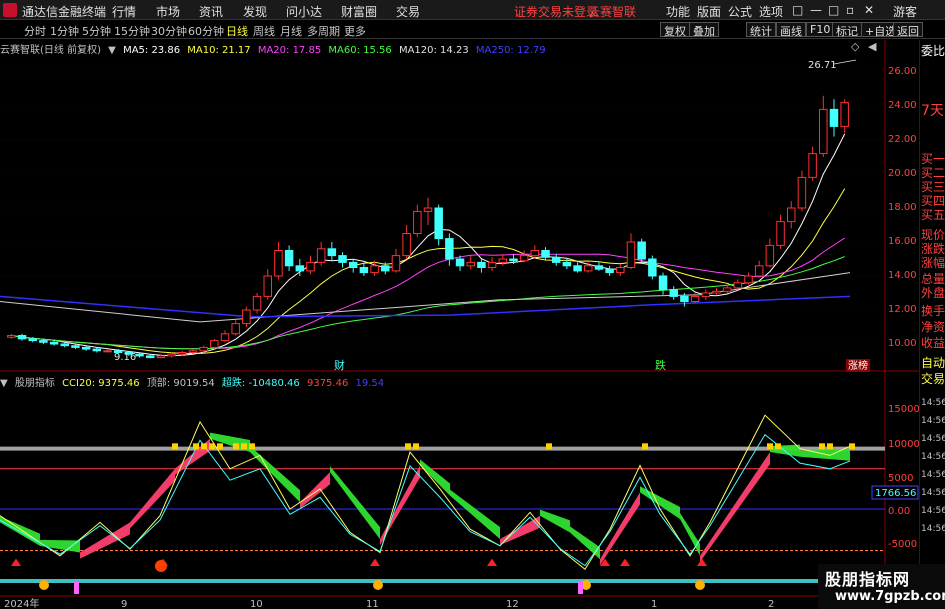 The image size is (945, 609). Describe the element at coordinates (933, 379) in the screenshot. I see `panel-item-trade: 交易` at that location.